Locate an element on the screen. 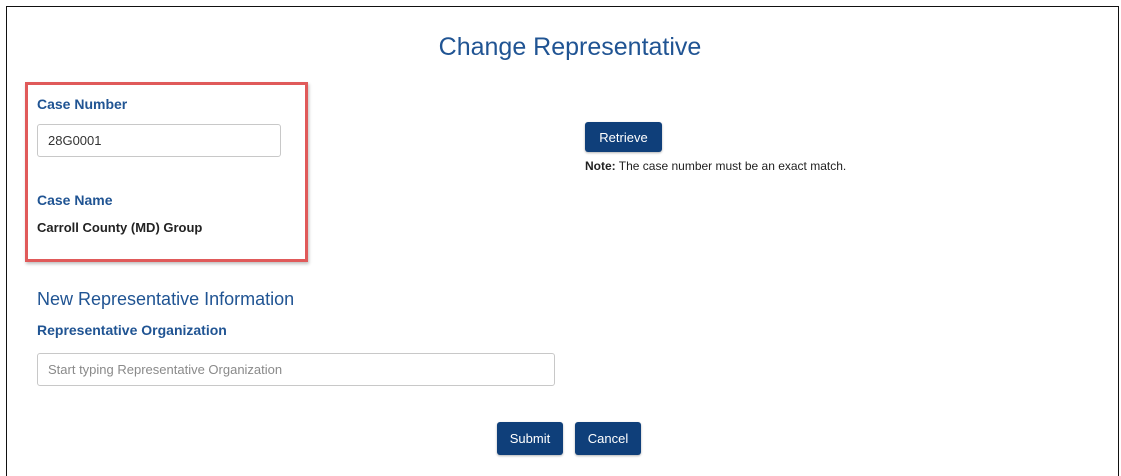 Image resolution: width=1121 pixels, height=476 pixels. representative-organization-label: Representative Organization is located at coordinates (132, 330).